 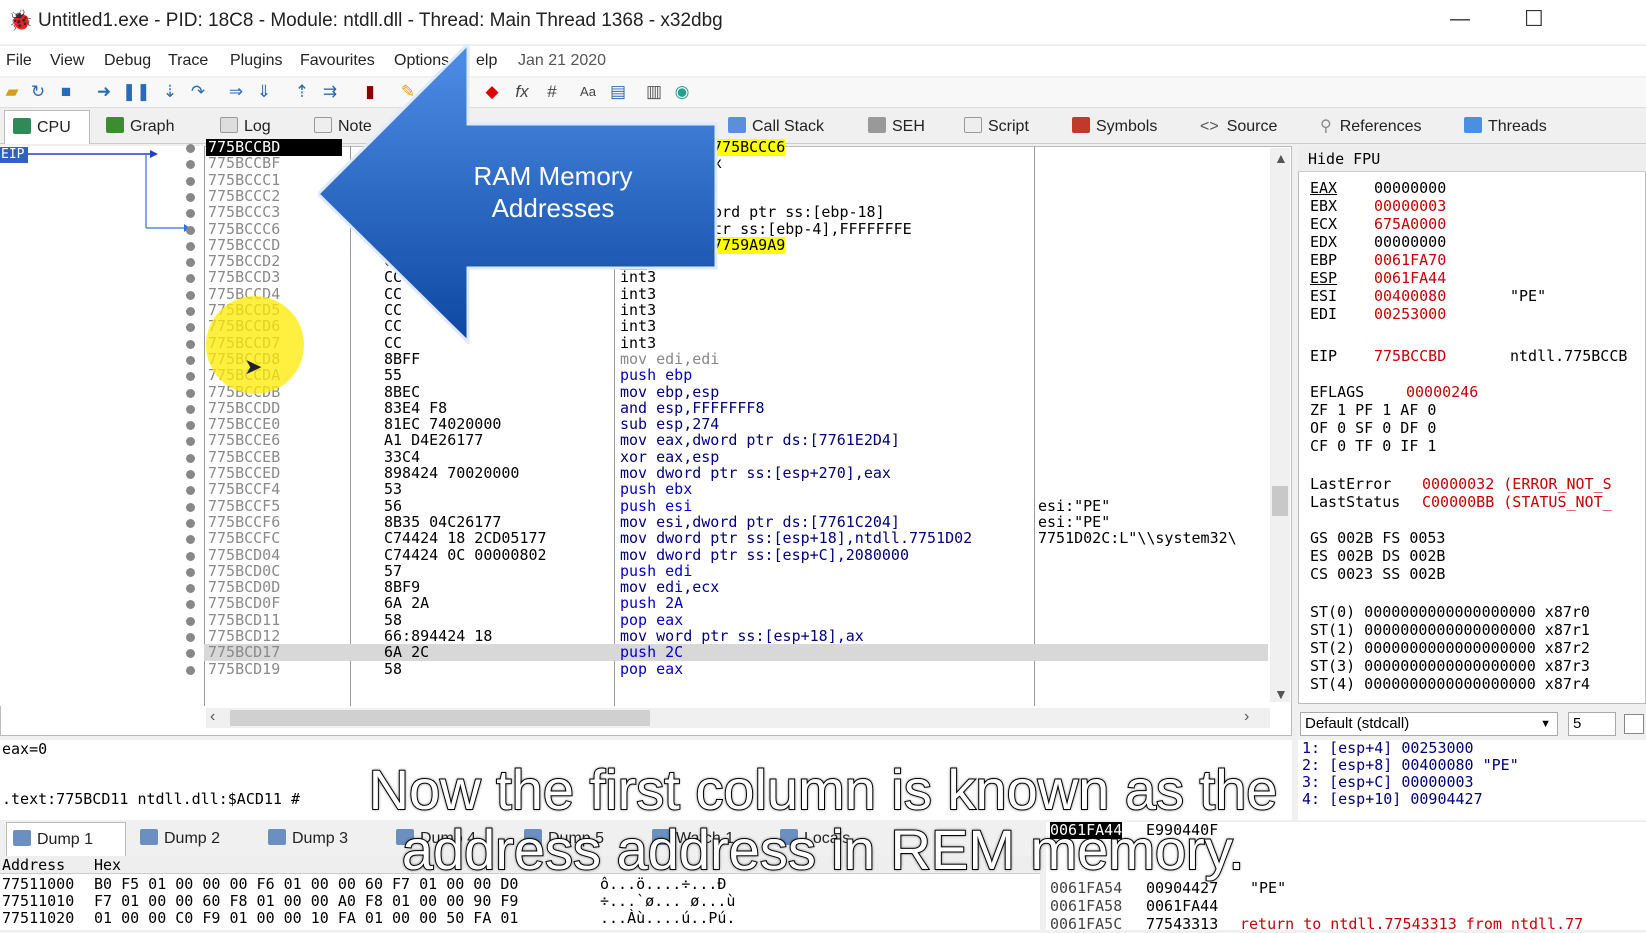 I want to click on tab-seh: SEH, so click(x=908, y=127).